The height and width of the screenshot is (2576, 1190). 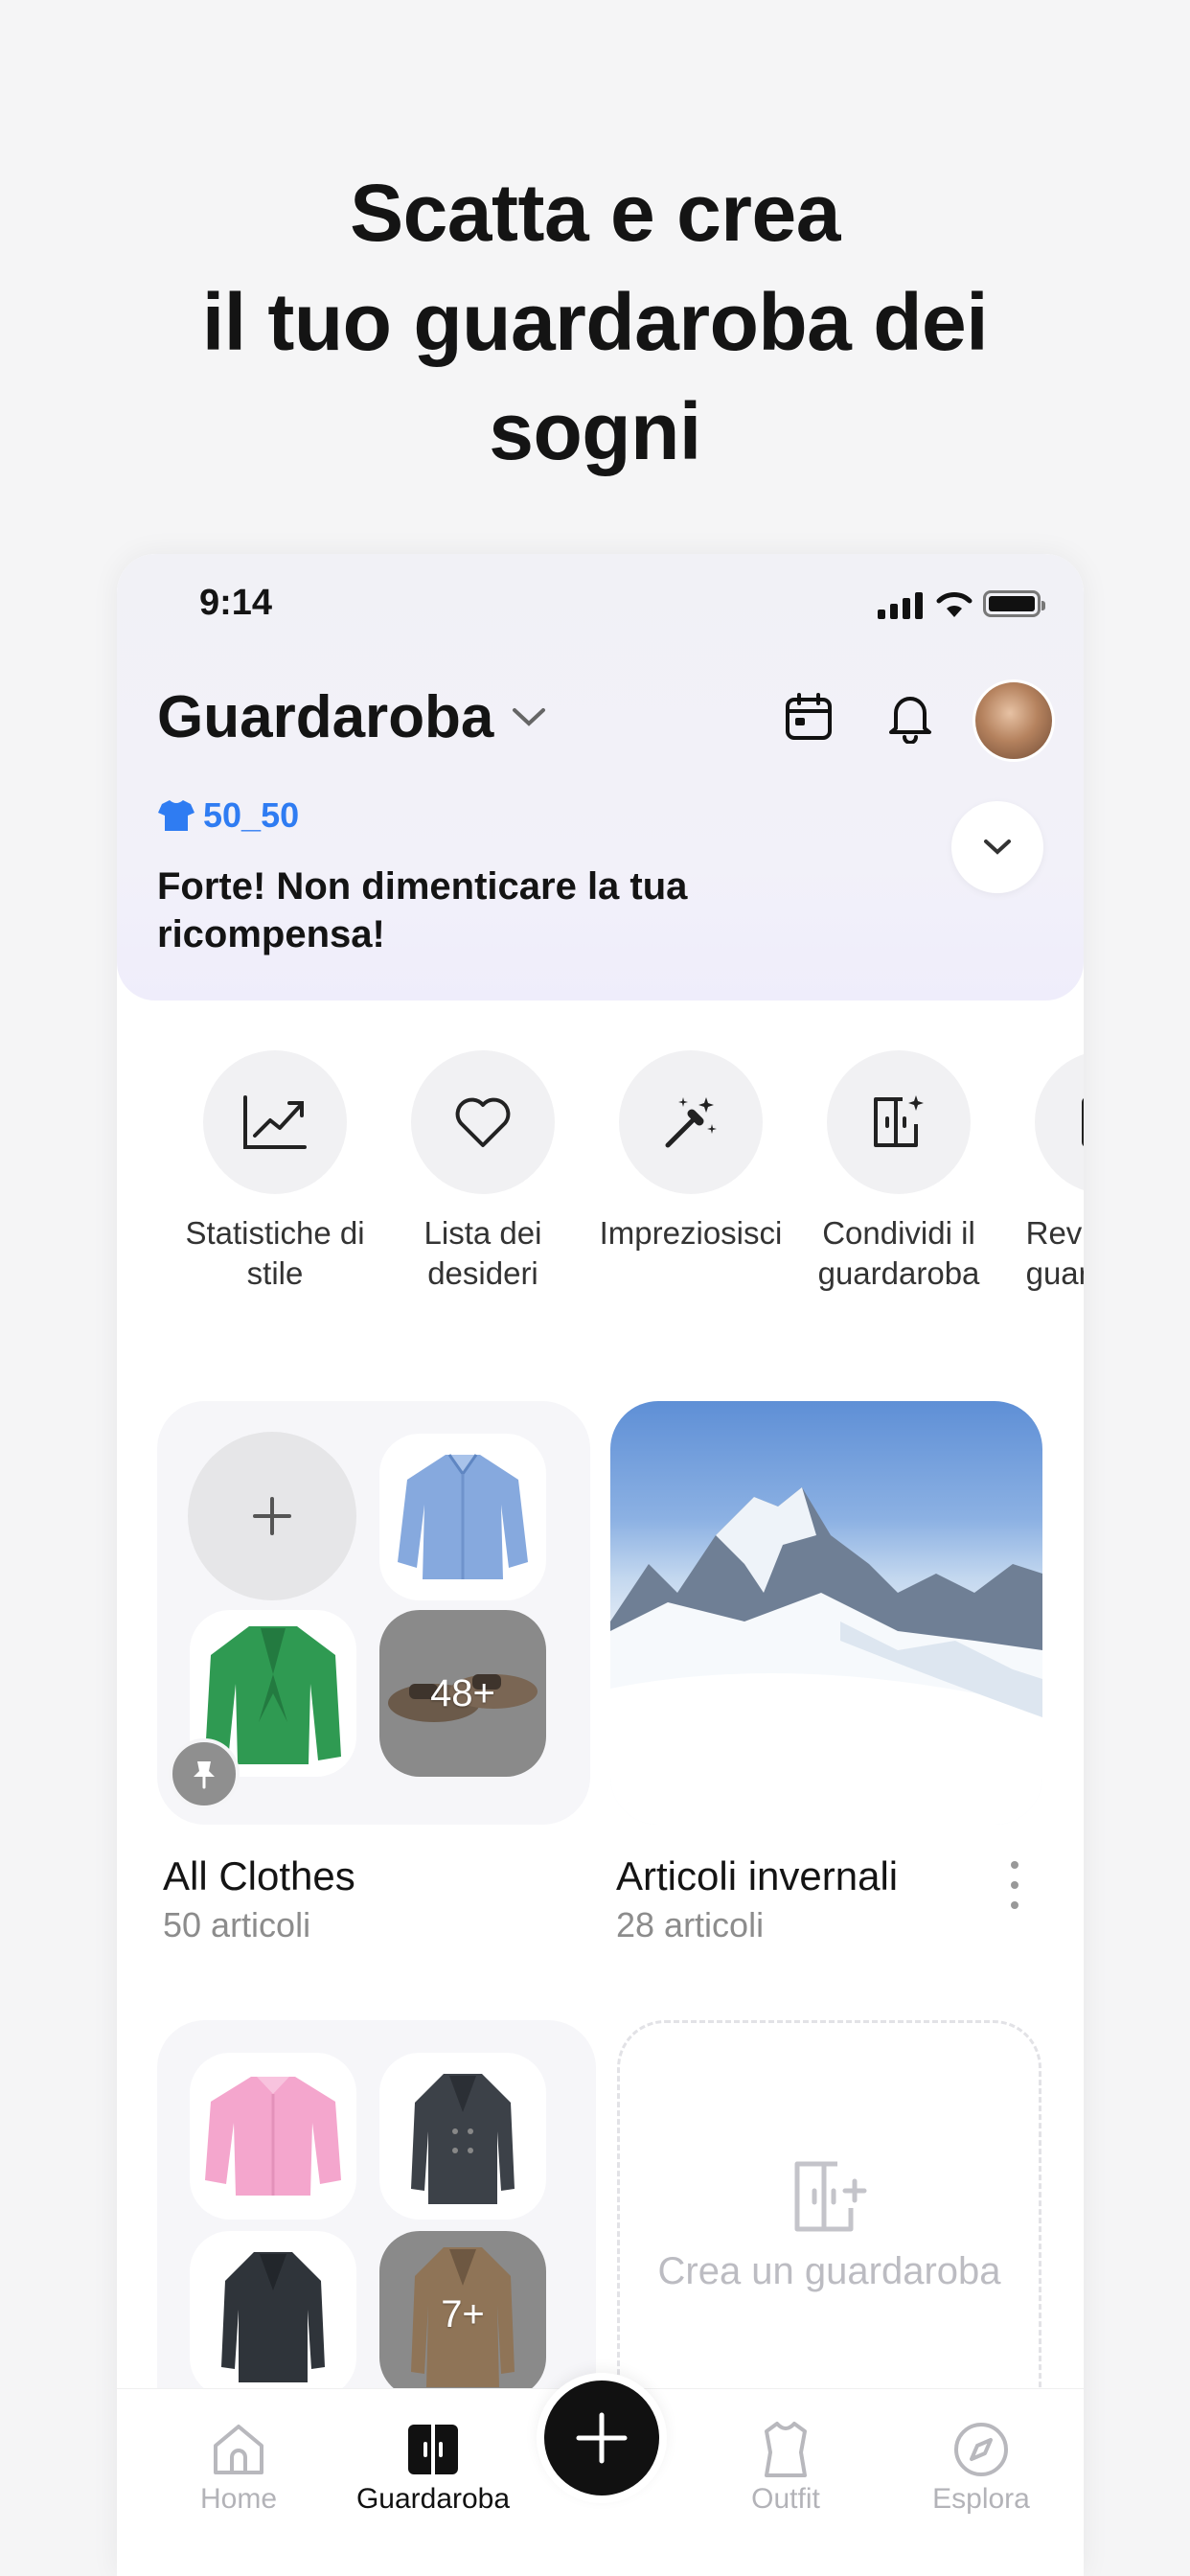 I want to click on item-thumb-more: 48+, so click(x=463, y=1693).